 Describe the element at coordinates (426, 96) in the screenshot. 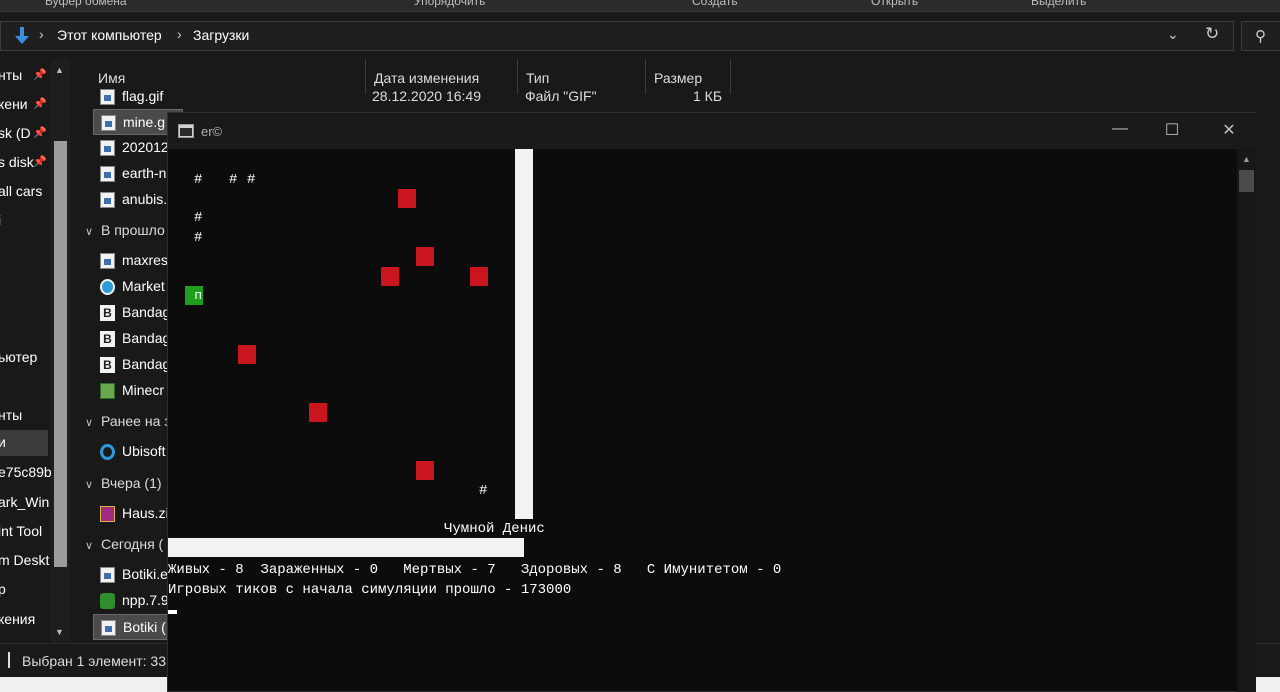

I see `file-date: 28.12.2020 16:49` at that location.